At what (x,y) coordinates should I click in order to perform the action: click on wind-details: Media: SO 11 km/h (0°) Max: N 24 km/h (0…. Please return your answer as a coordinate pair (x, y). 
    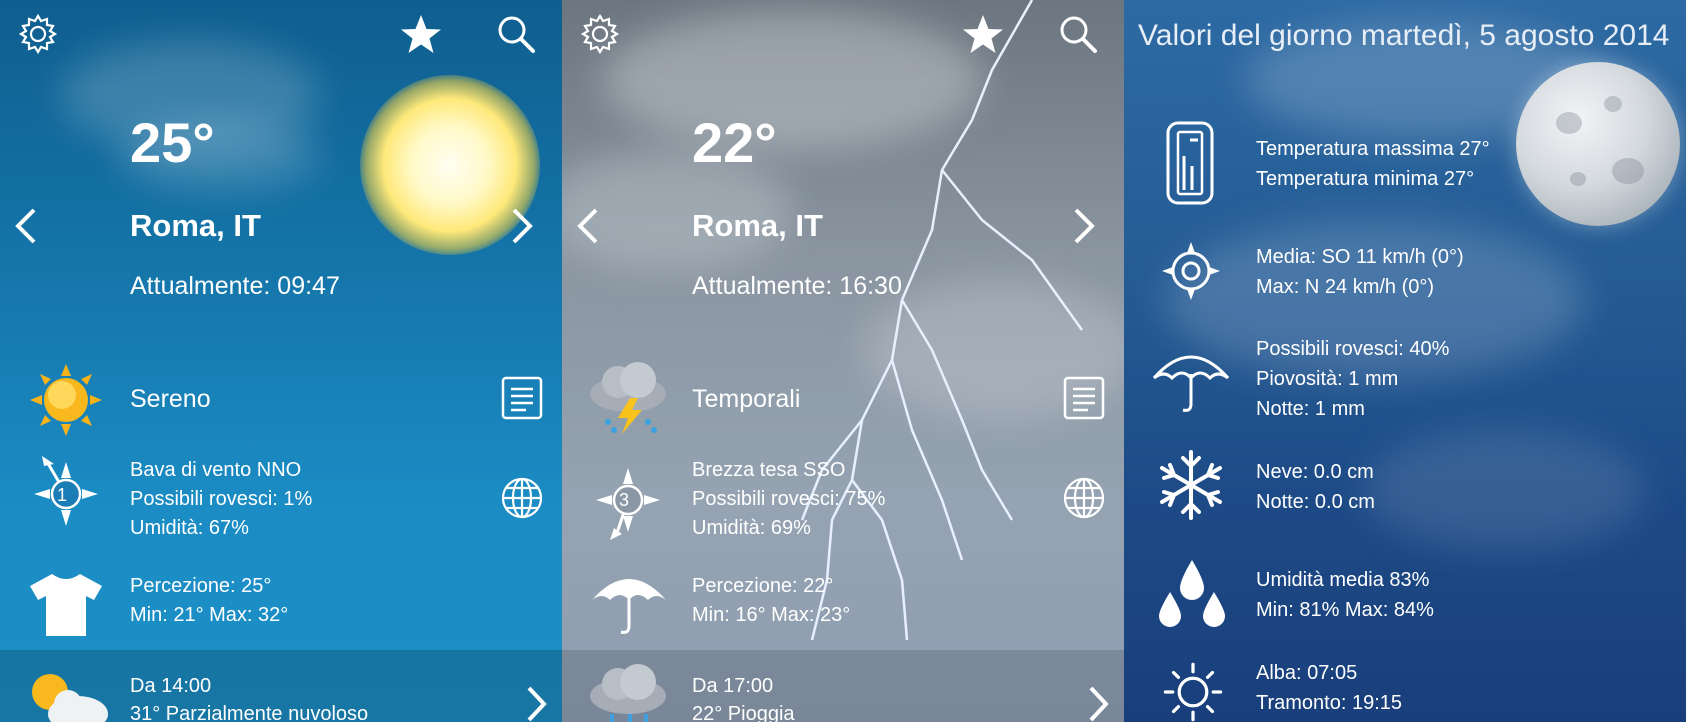
    Looking at the image, I should click on (1360, 272).